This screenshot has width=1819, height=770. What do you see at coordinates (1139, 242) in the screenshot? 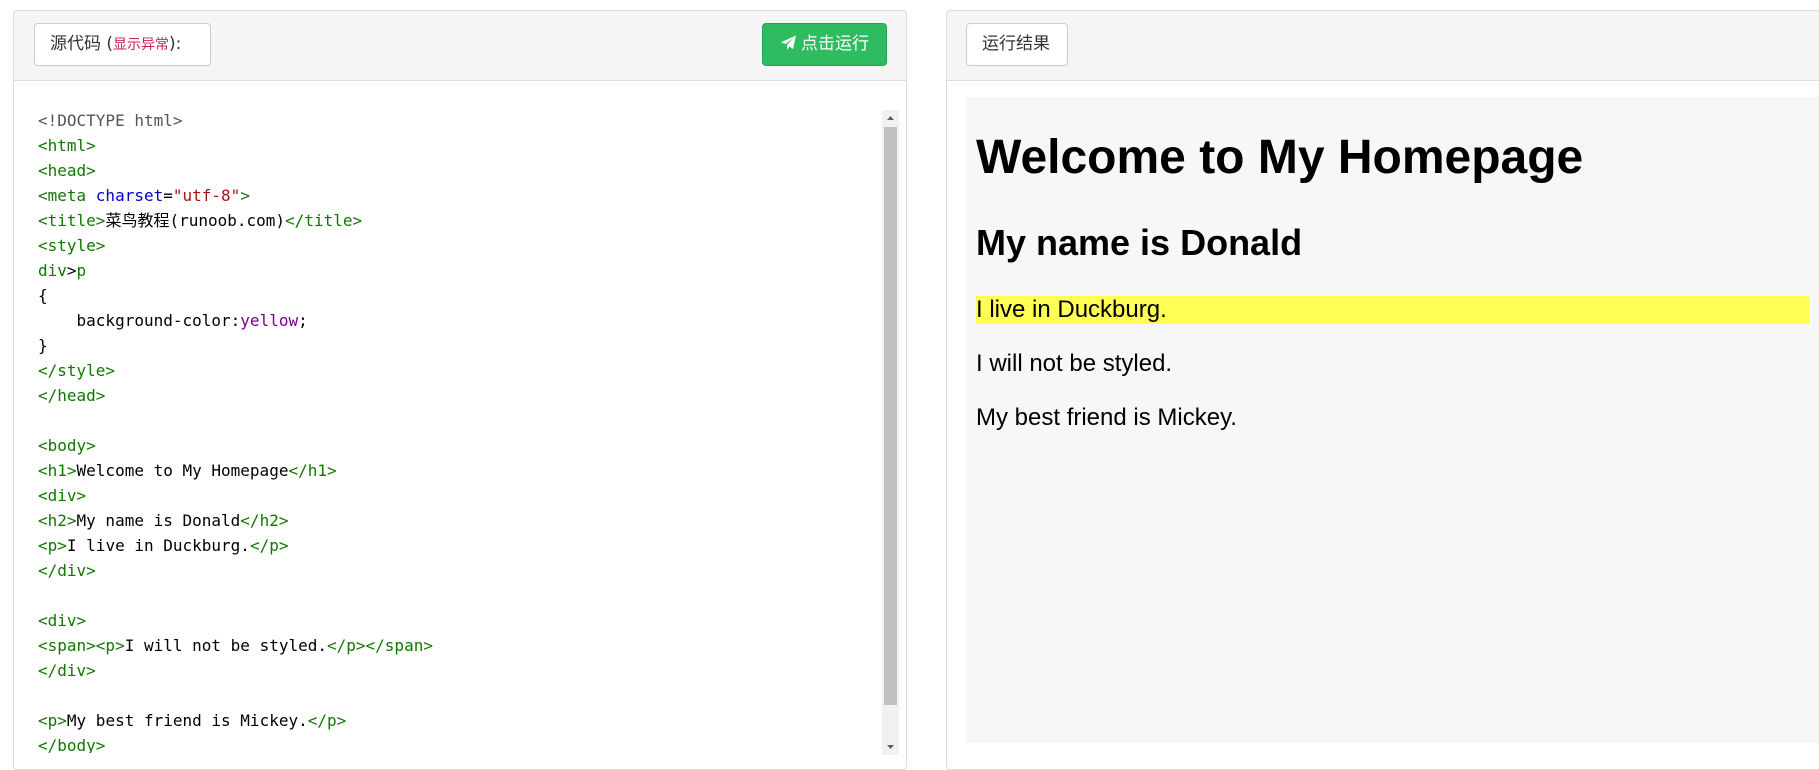
I see `result-heading-2: My name is Donald` at bounding box center [1139, 242].